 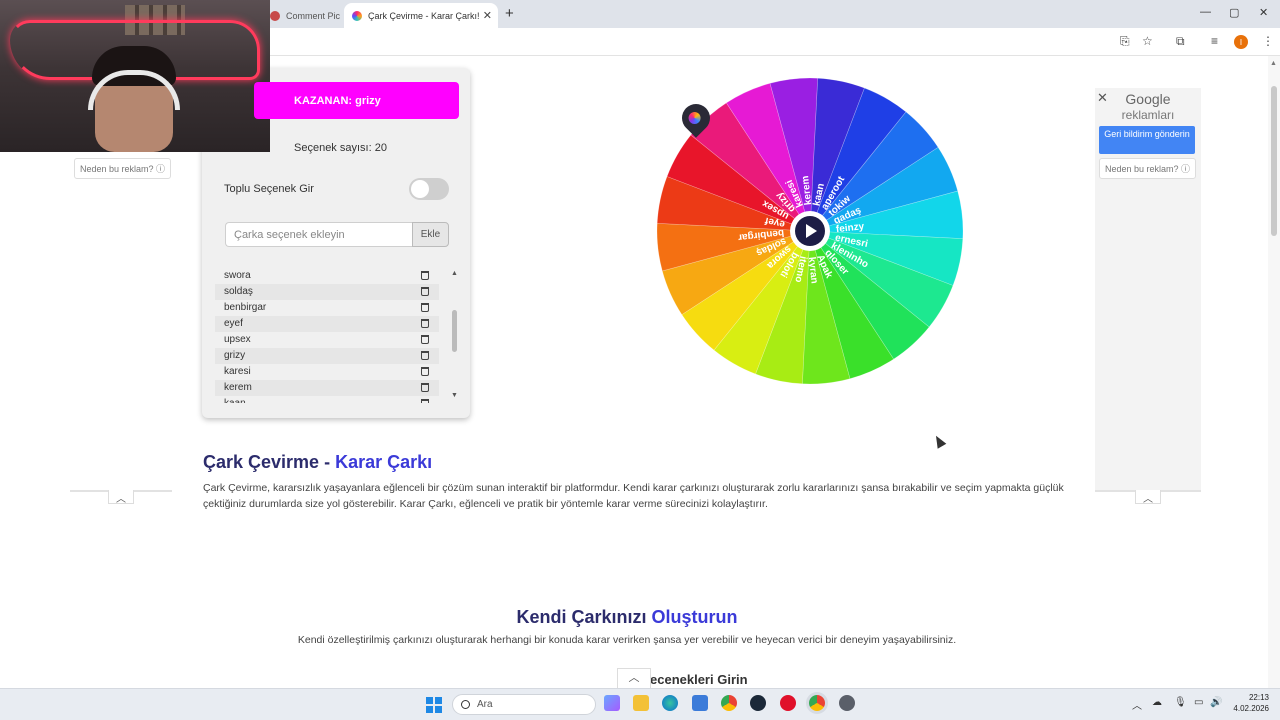 What do you see at coordinates (1268, 41) in the screenshot?
I see `menu-kebab-icon: ⋮` at bounding box center [1268, 41].